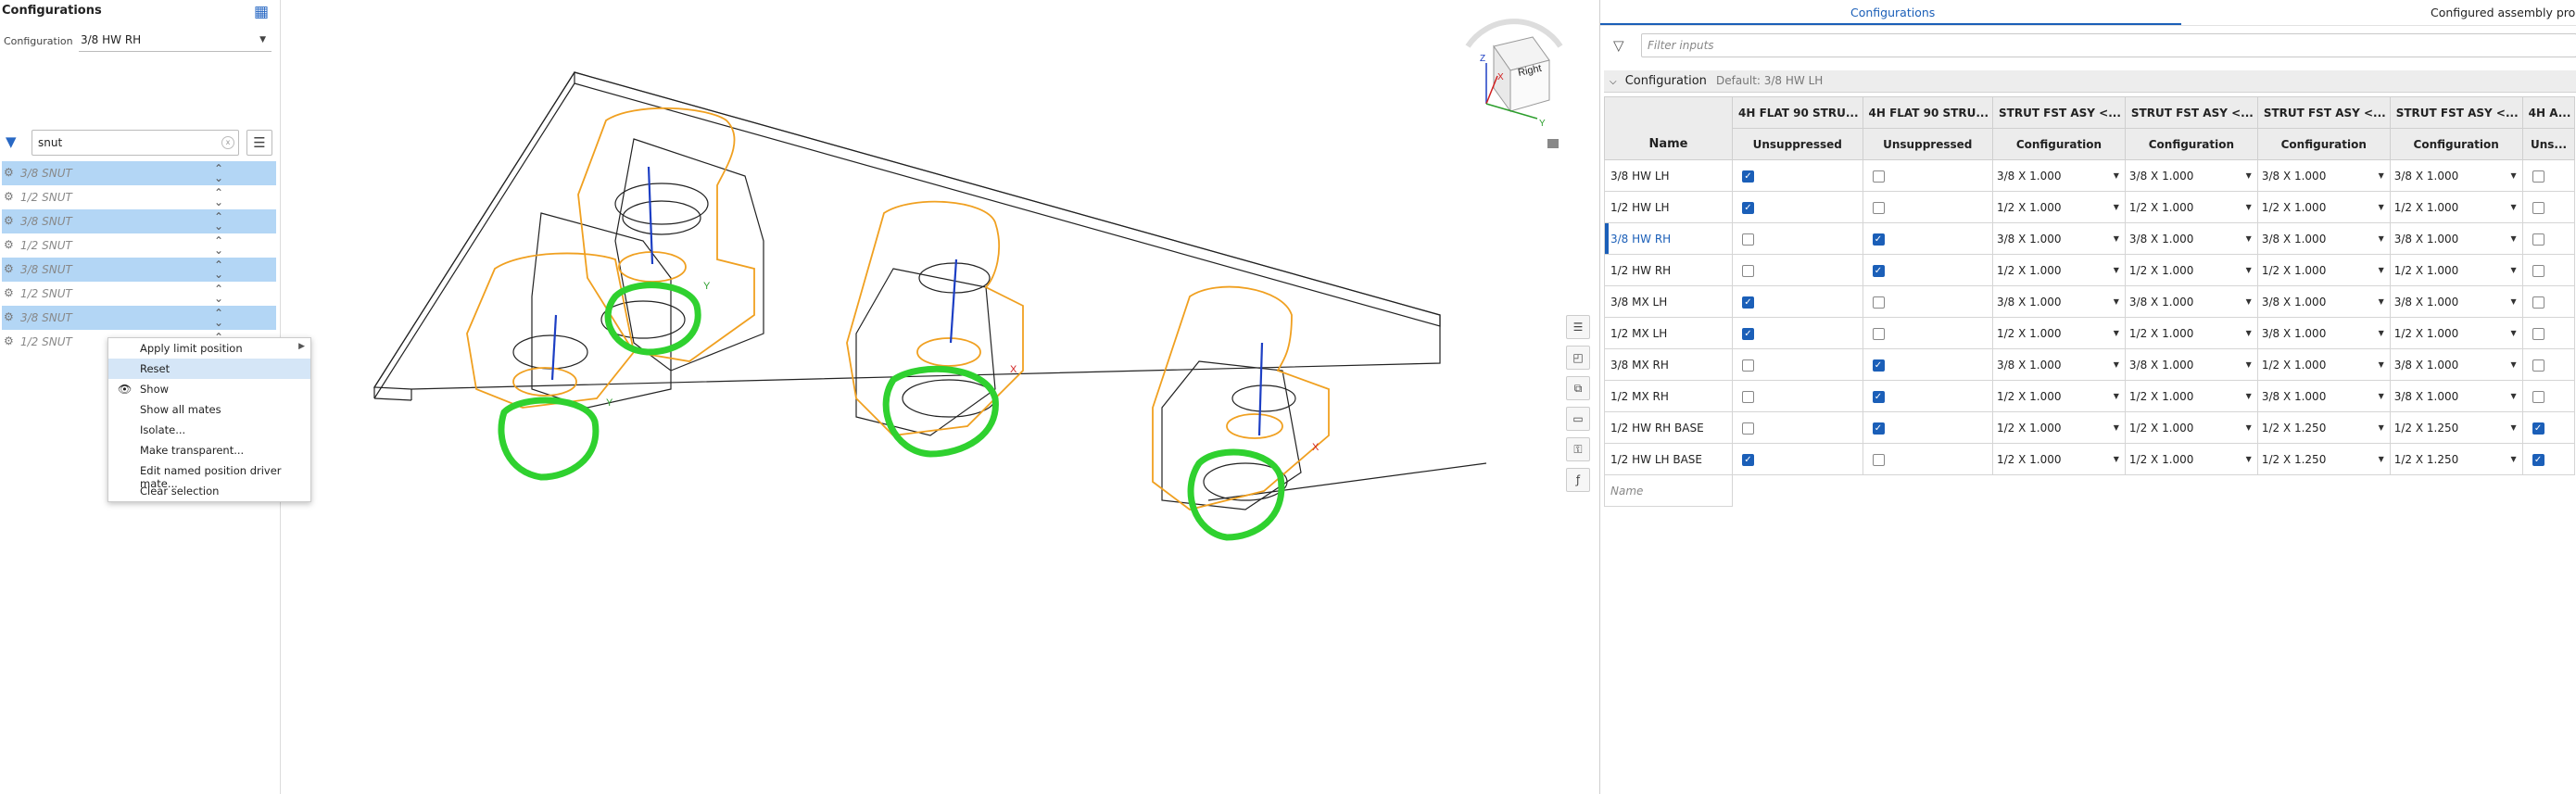 The height and width of the screenshot is (794, 2576). What do you see at coordinates (1668, 207) in the screenshot?
I see `configuration-name: 1/2 HW LH` at bounding box center [1668, 207].